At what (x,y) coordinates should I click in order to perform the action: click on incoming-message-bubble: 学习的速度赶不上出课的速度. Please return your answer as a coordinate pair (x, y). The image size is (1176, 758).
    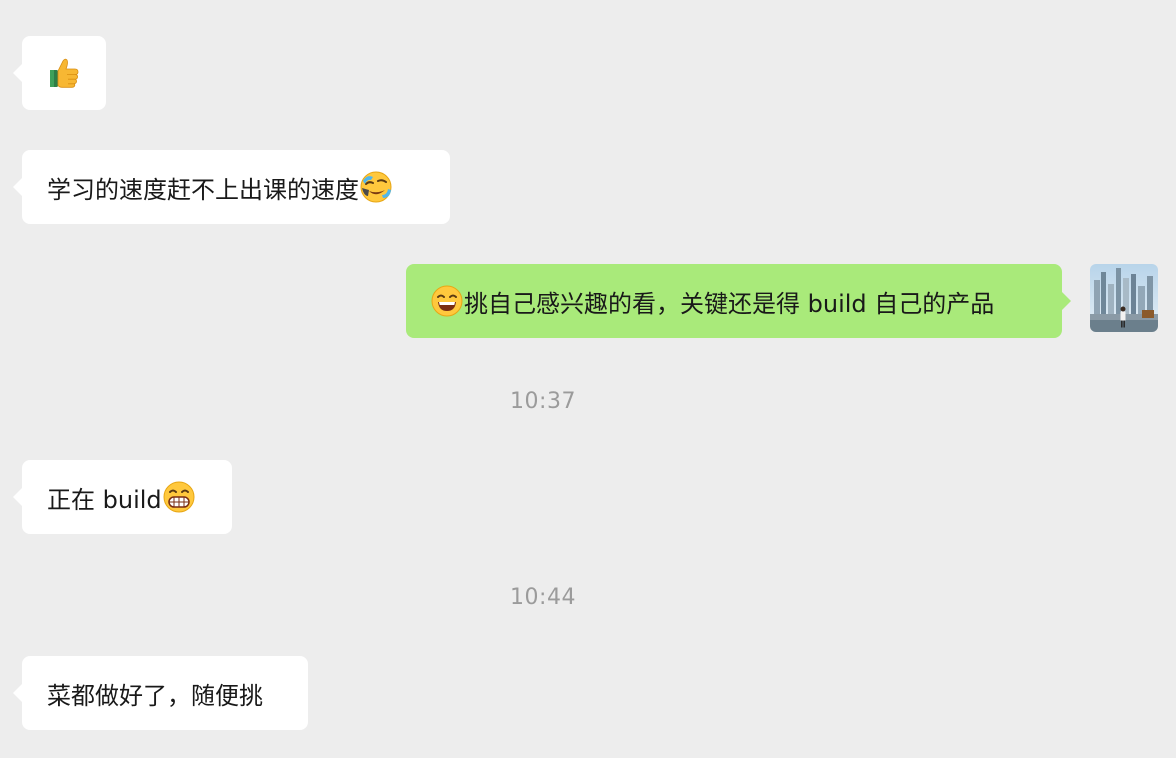
    Looking at the image, I should click on (231, 187).